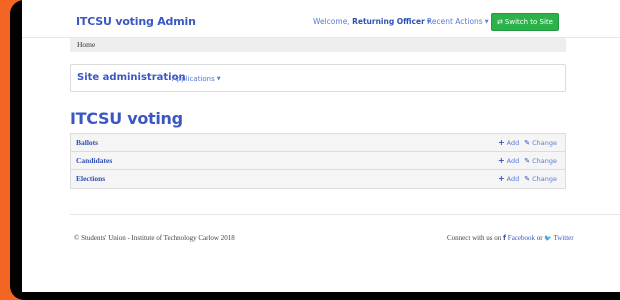  What do you see at coordinates (94, 160) in the screenshot?
I see `model-link-candidates: Candidates` at bounding box center [94, 160].